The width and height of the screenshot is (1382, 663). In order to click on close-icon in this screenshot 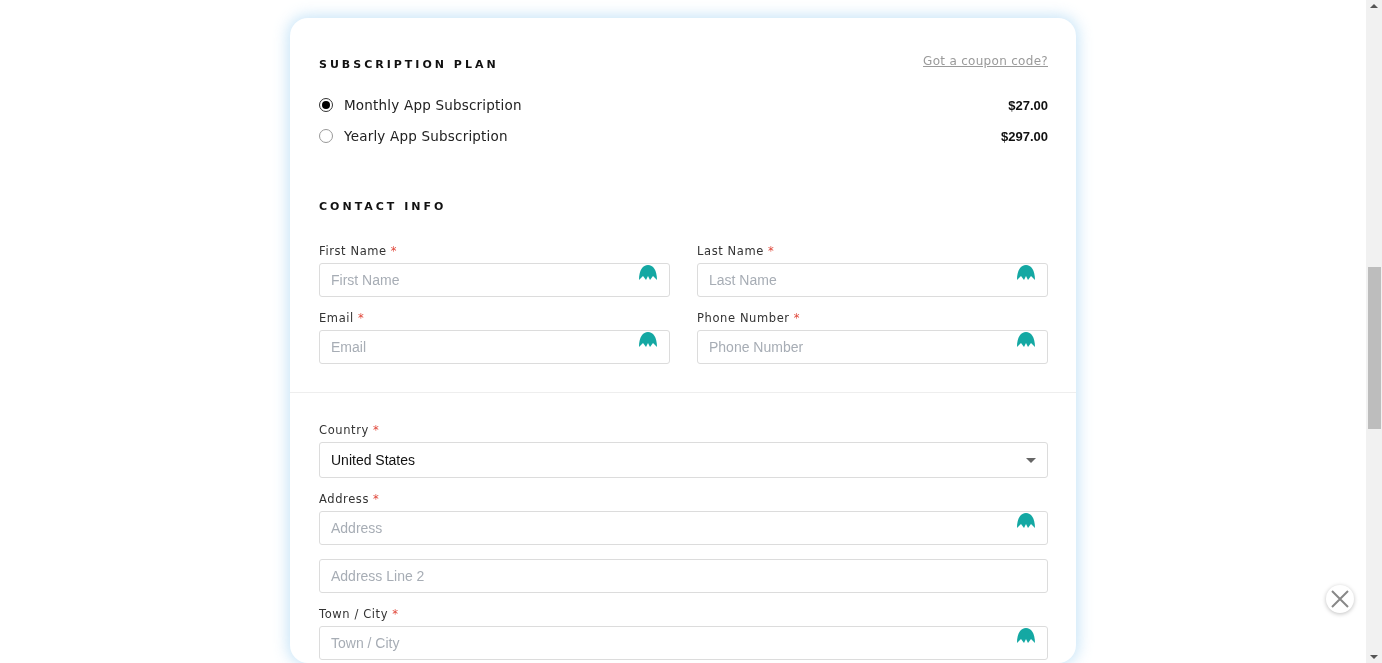, I will do `click(1340, 599)`.